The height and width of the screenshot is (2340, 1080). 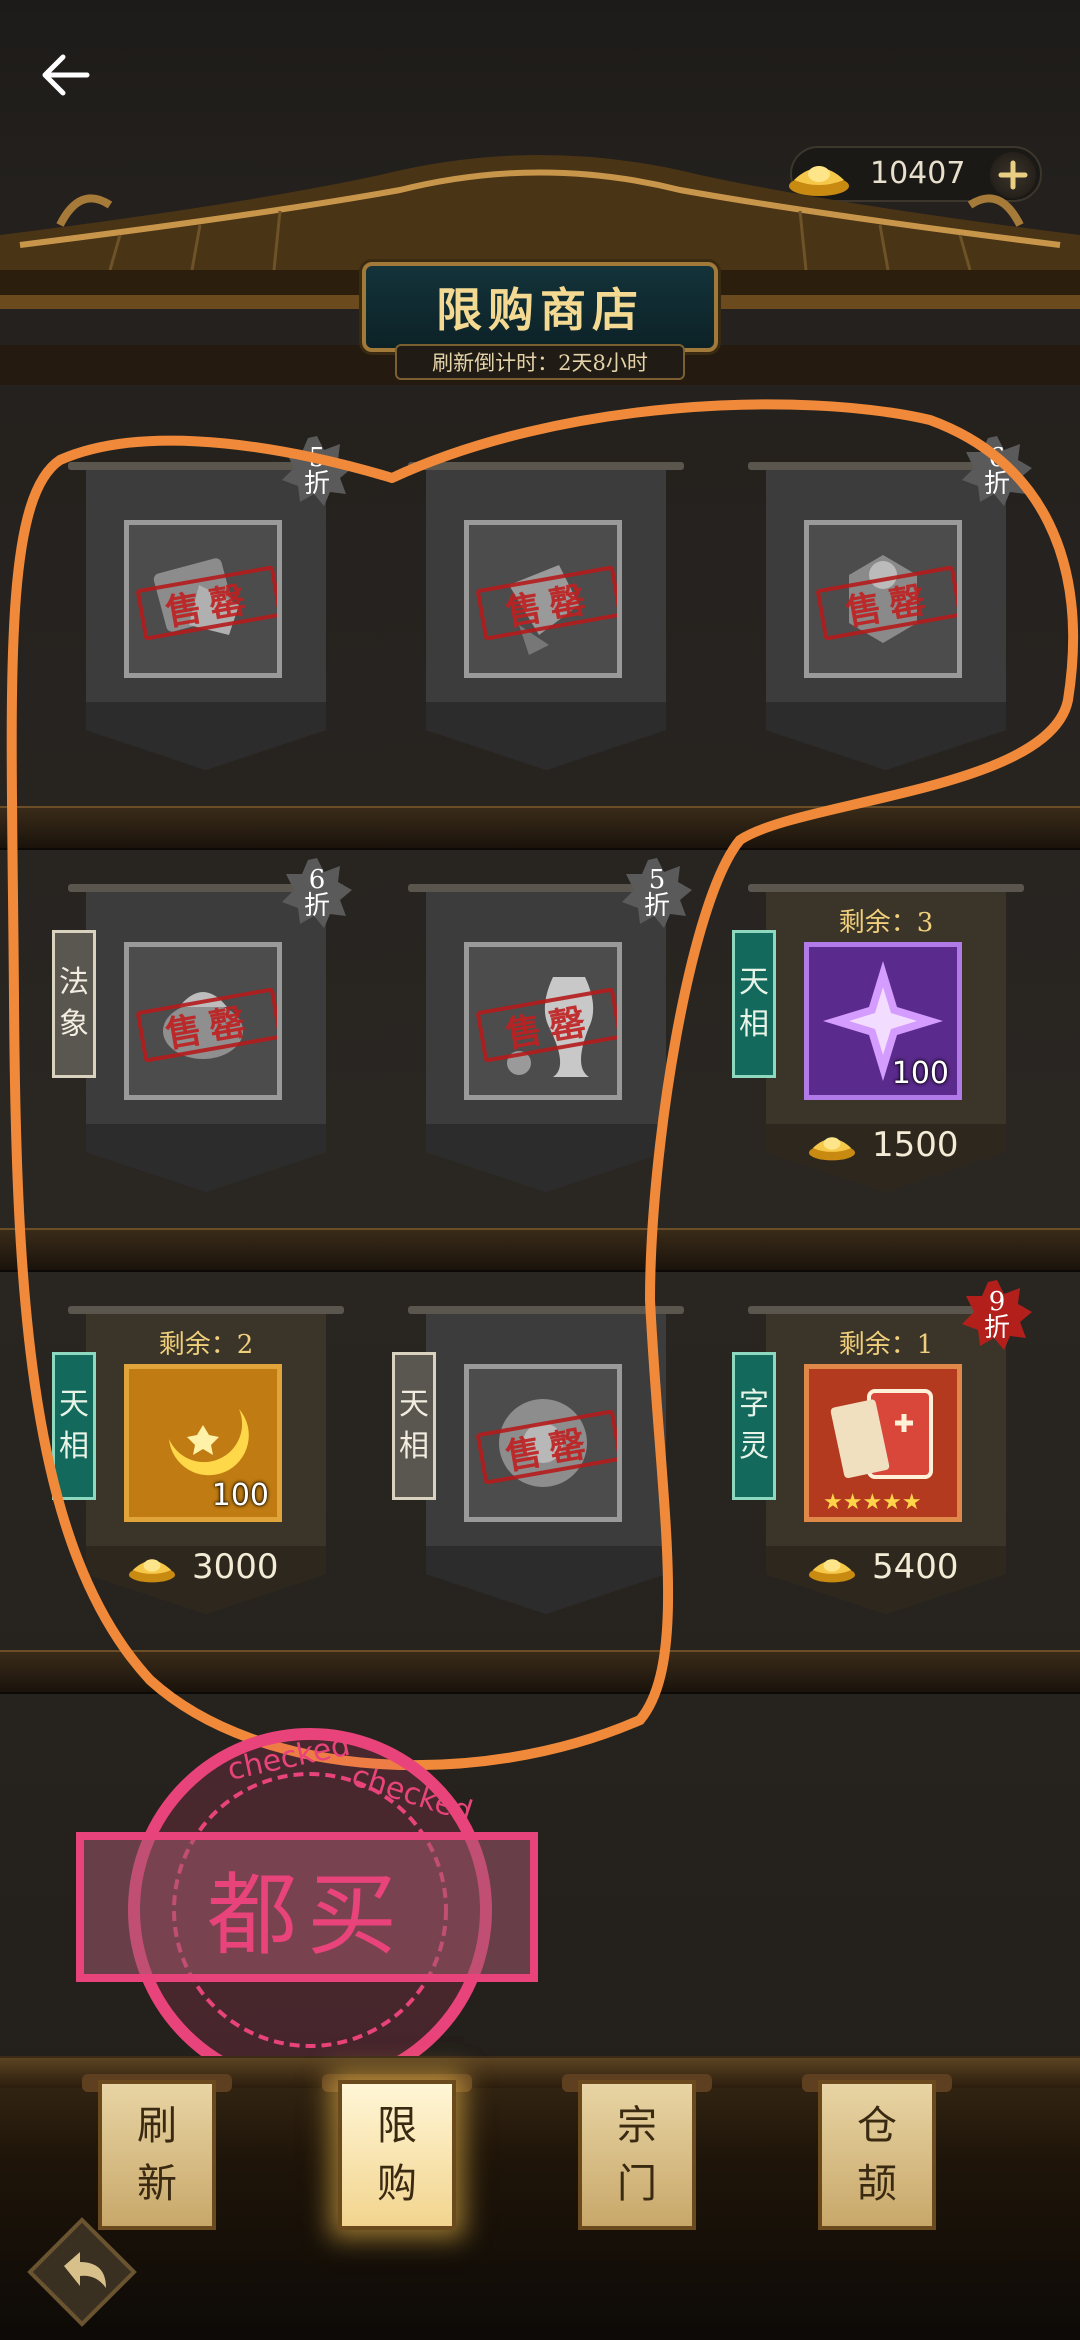 I want to click on return-button, so click(x=82, y=2272).